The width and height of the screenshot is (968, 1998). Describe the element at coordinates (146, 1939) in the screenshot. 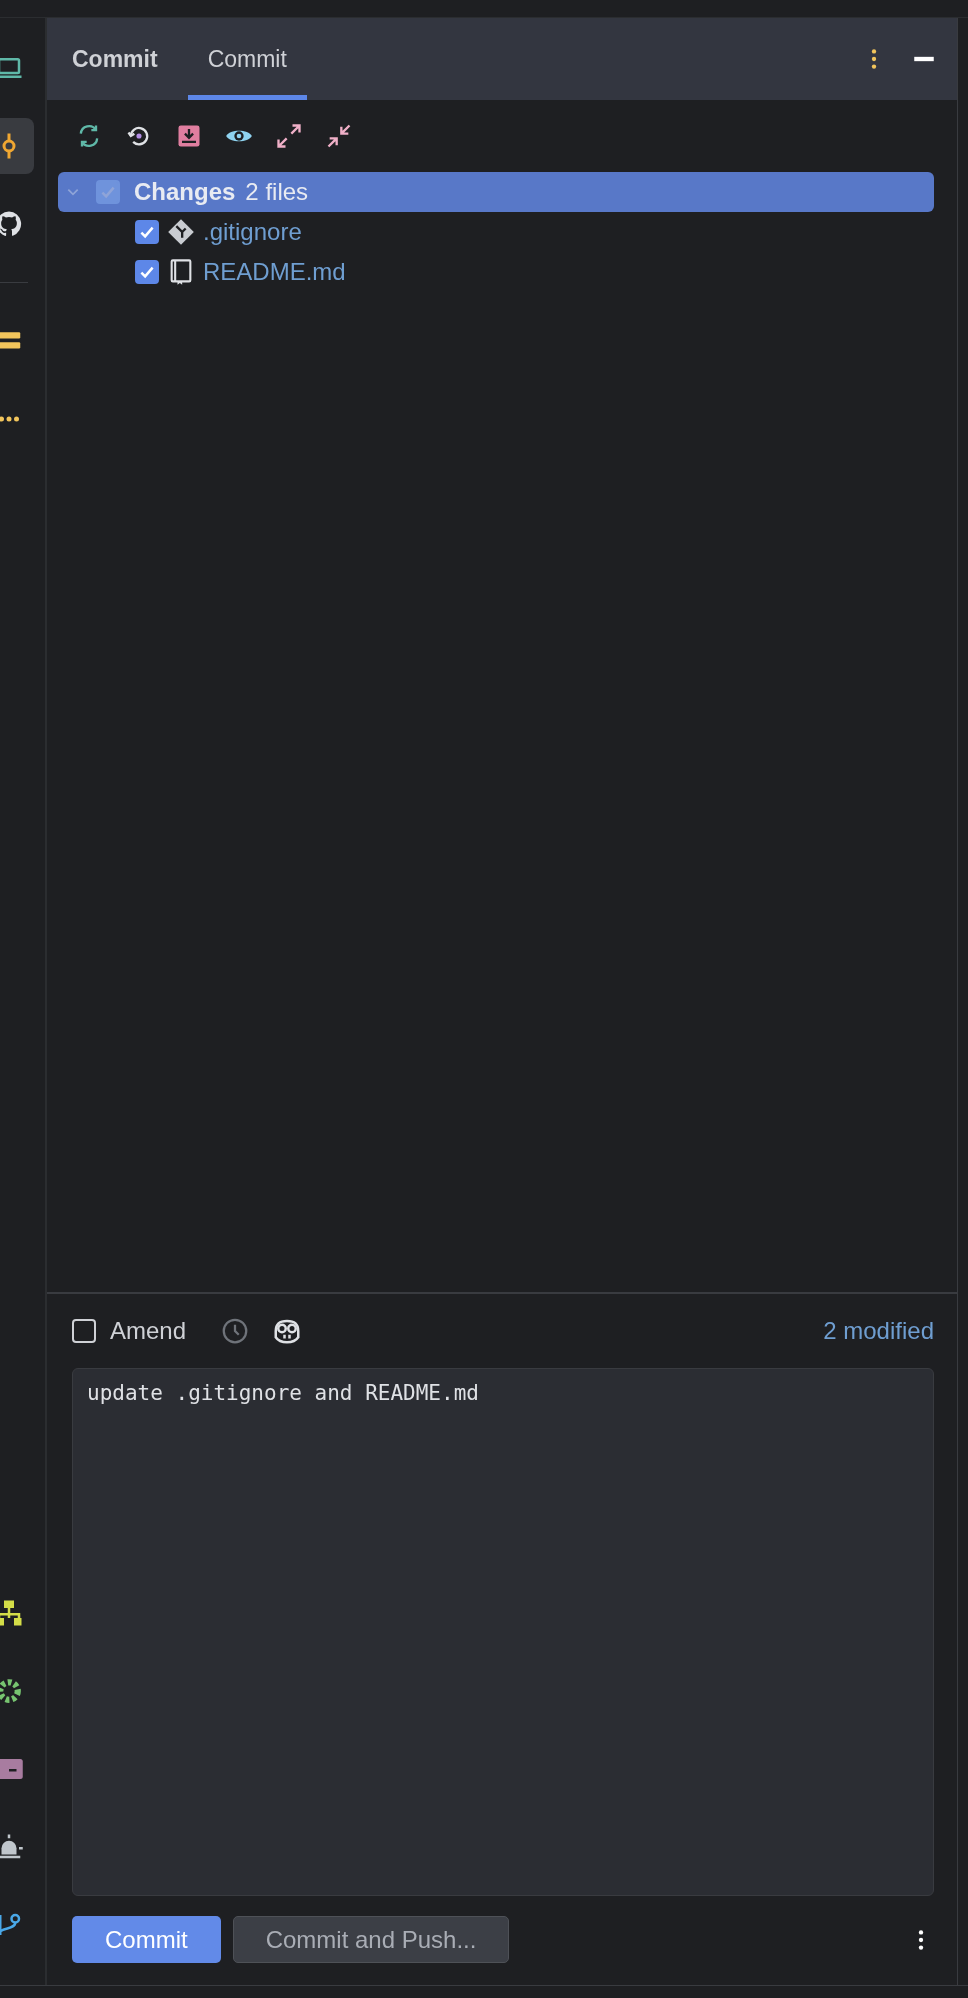

I see `commit-button: Commit` at that location.